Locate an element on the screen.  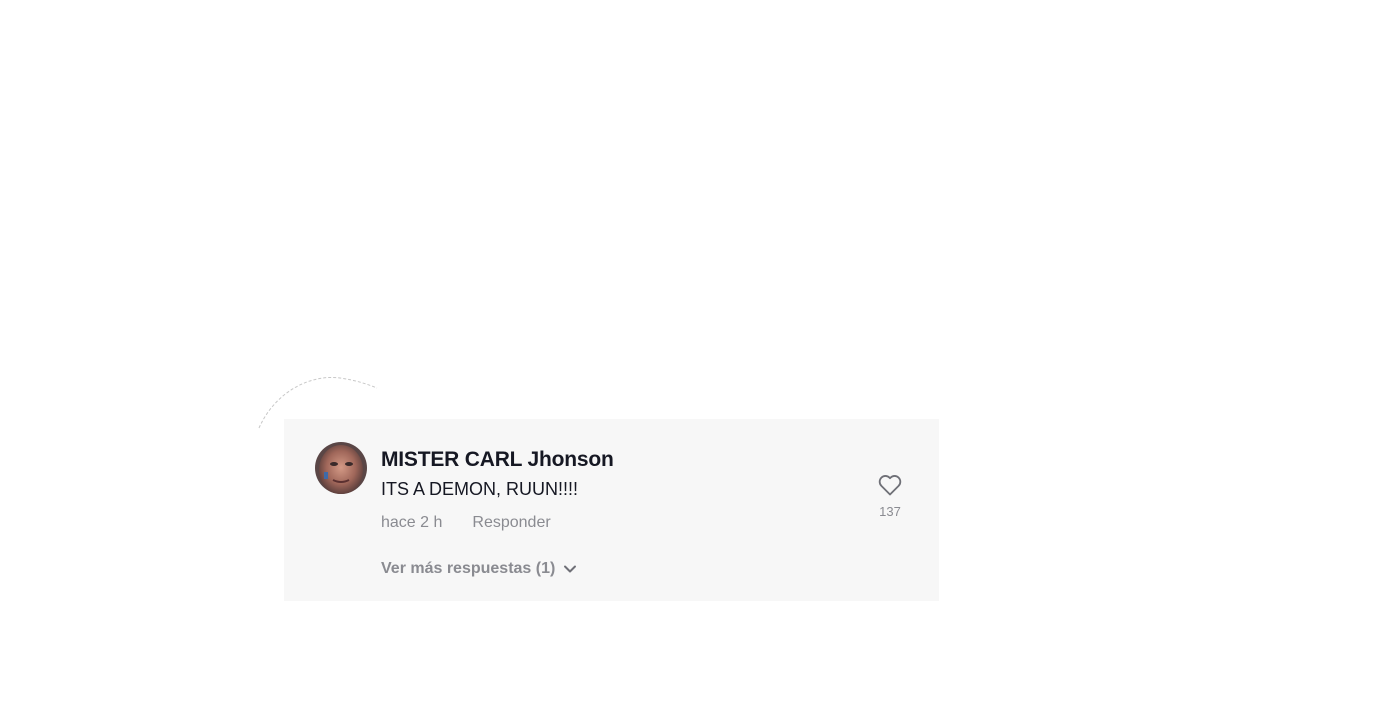
chevron-down-icon is located at coordinates (570, 569).